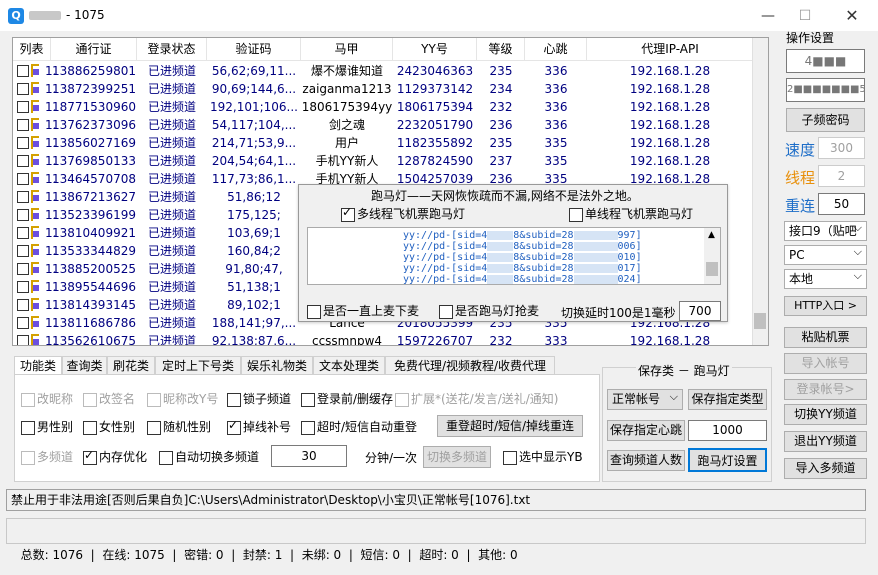 This screenshot has width=878, height=575. I want to click on tab-proxy: 免费代理/视频教程/收费代理, so click(470, 365).